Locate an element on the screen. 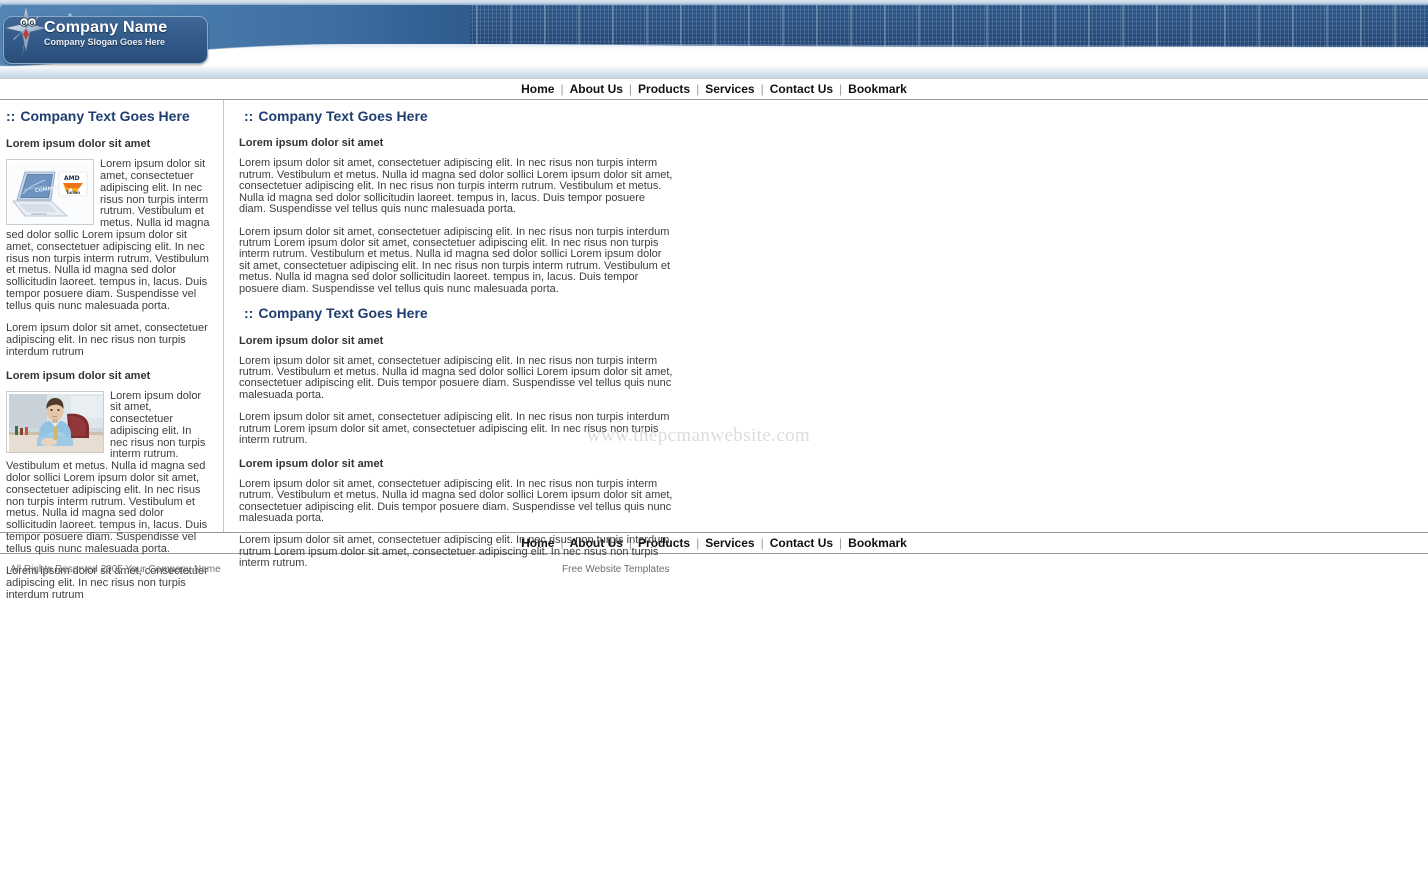 The height and width of the screenshot is (893, 1428). main-section2-heading1: Lorem ipsum dolor sit amet is located at coordinates (311, 340).